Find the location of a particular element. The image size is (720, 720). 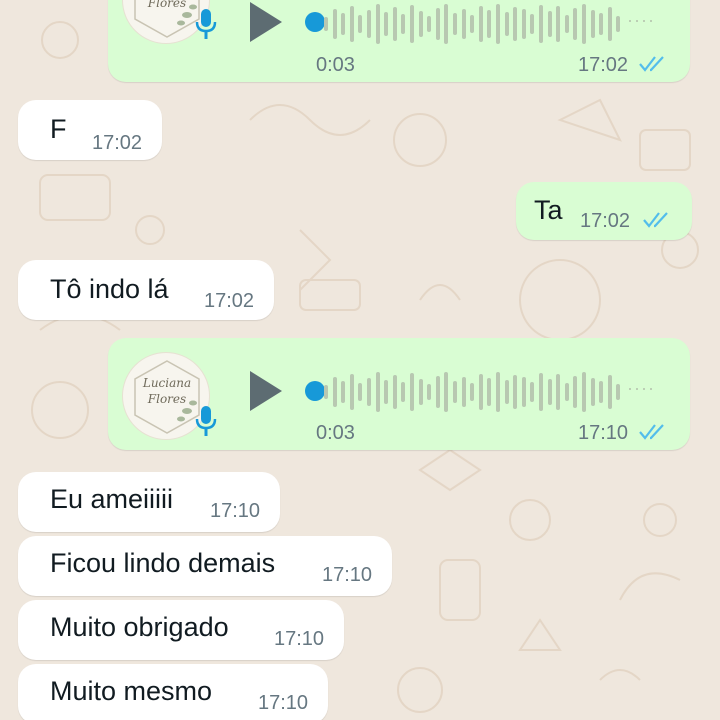

message-text: Ficou lindo demais is located at coordinates (163, 563).